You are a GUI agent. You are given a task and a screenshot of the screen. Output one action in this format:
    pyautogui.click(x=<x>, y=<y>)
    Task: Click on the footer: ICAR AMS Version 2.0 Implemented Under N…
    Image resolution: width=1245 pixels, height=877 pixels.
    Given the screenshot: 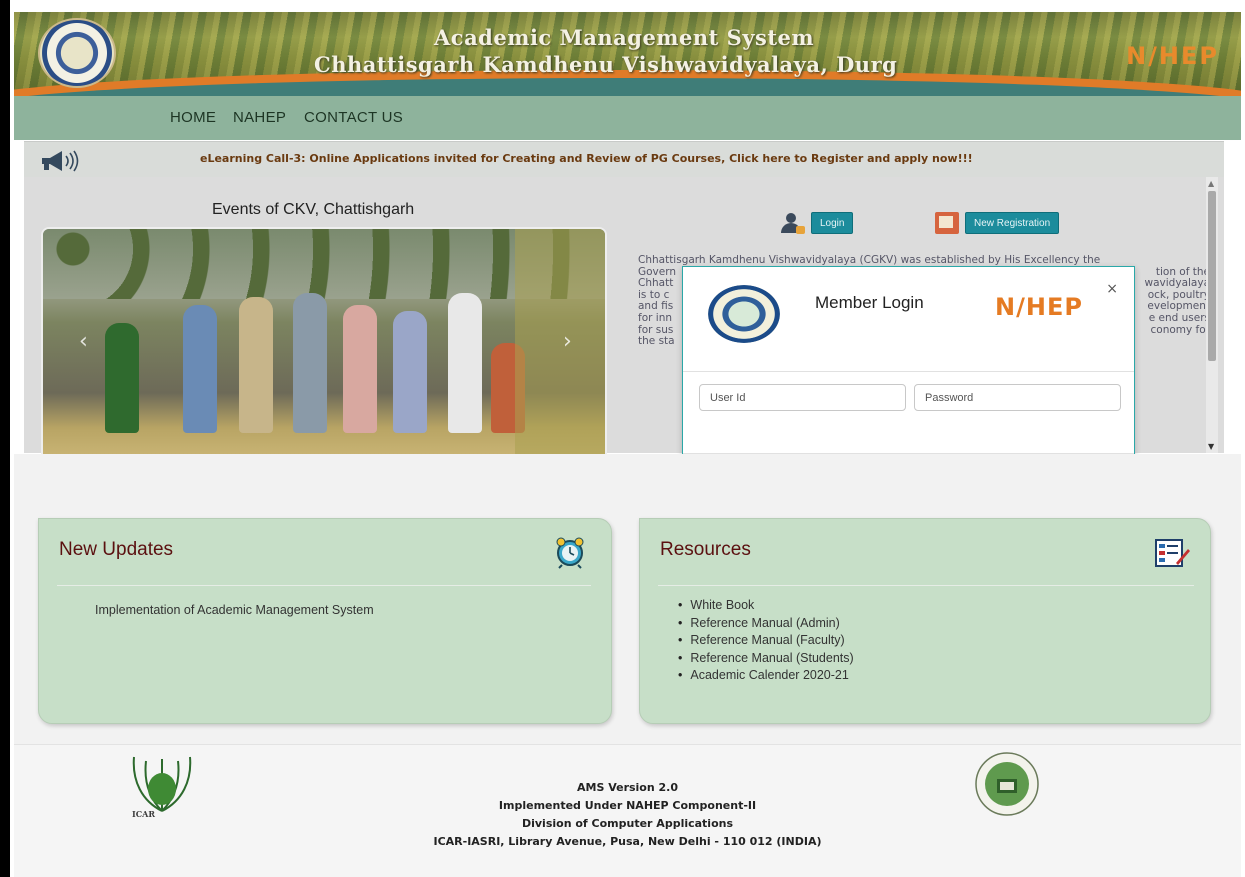 What is the action you would take?
    pyautogui.click(x=627, y=810)
    